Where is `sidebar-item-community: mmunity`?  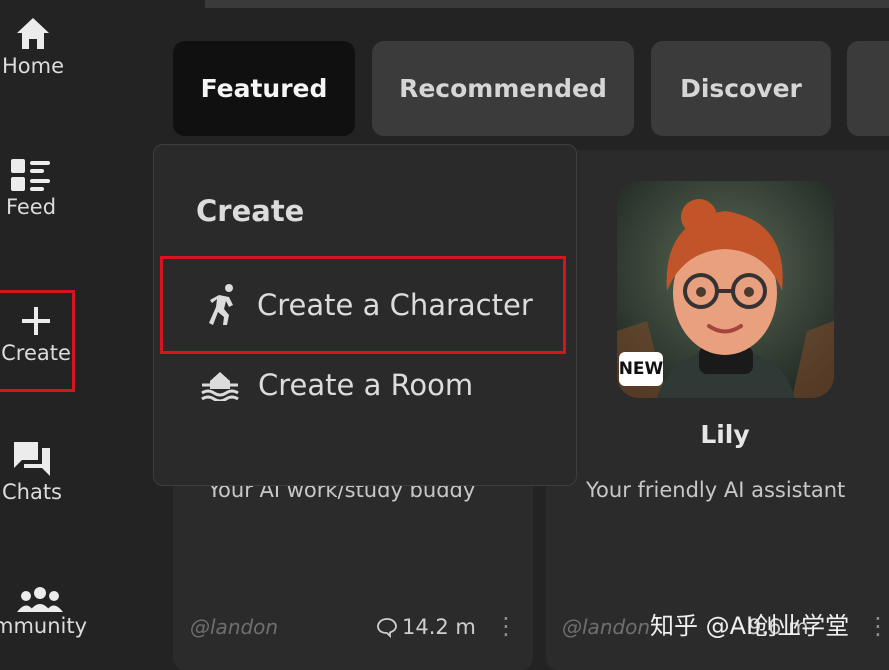 sidebar-item-community: mmunity is located at coordinates (55, 612).